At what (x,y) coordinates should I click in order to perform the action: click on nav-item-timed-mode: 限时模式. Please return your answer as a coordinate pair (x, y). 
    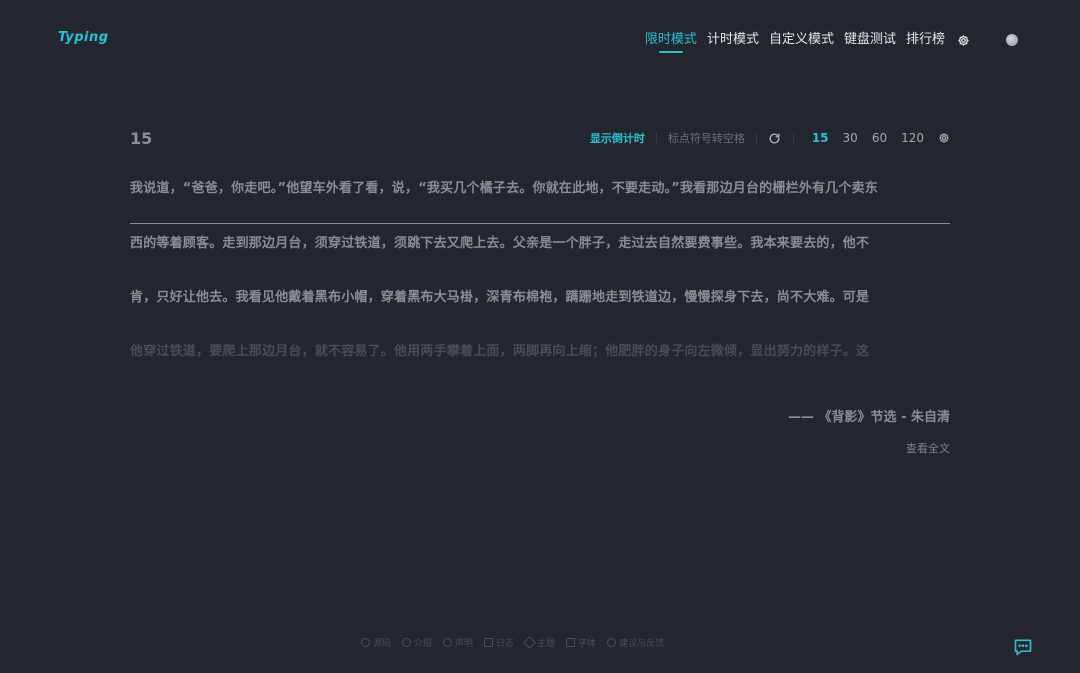
    Looking at the image, I should click on (671, 41).